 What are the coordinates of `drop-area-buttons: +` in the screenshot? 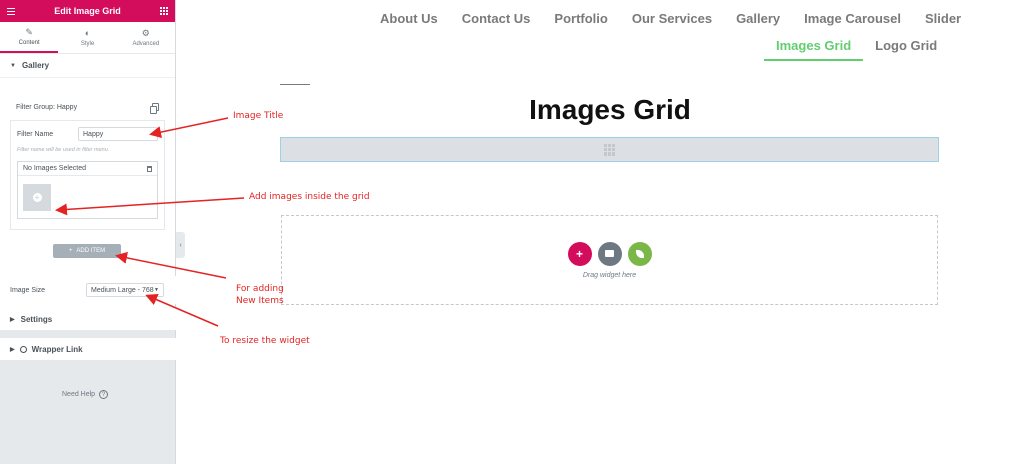 It's located at (609, 253).